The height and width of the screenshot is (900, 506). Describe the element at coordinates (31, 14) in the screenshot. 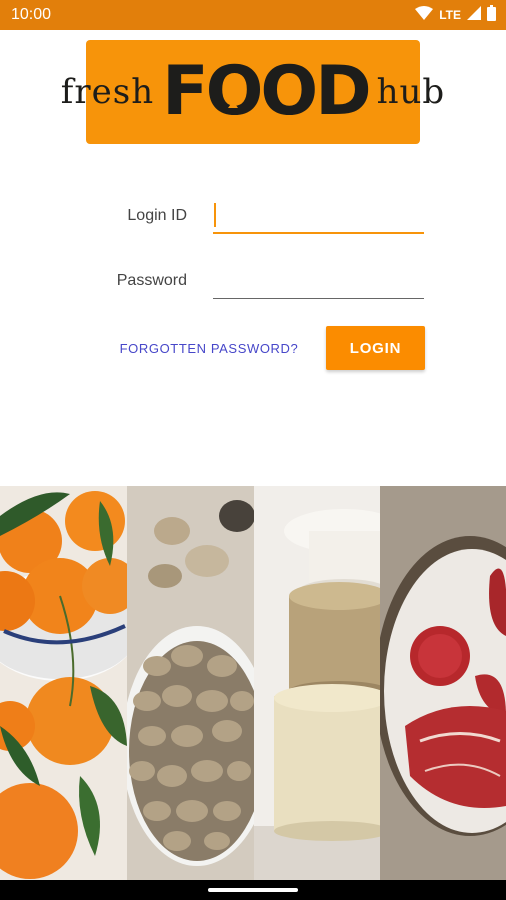

I see `status-time: 10:00` at that location.